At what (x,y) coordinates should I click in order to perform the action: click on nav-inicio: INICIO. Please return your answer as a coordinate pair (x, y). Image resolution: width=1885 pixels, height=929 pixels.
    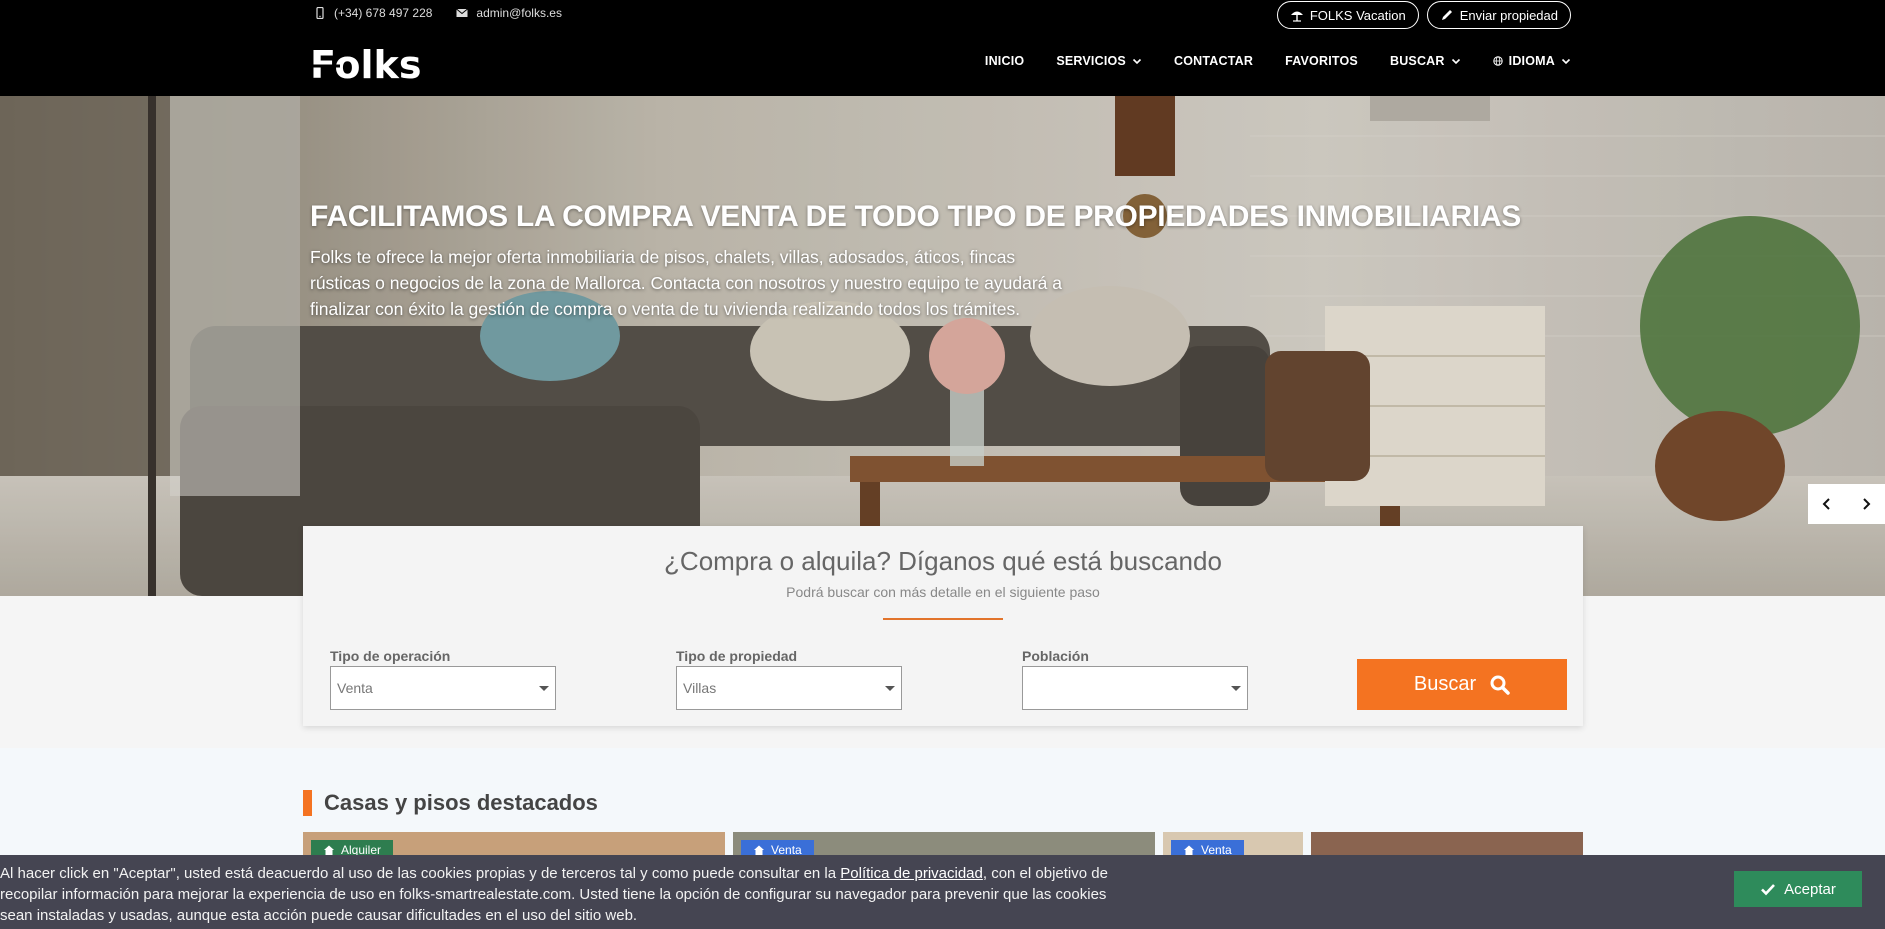
    Looking at the image, I should click on (1004, 61).